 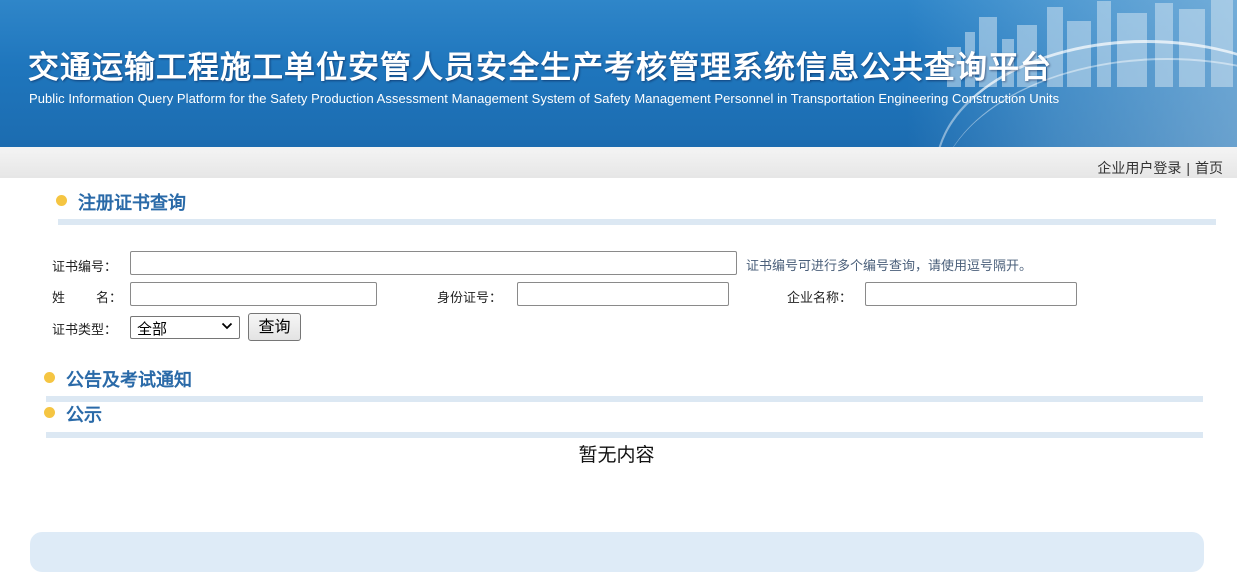 What do you see at coordinates (85, 330) in the screenshot?
I see `cert-type-label: 证书类型：` at bounding box center [85, 330].